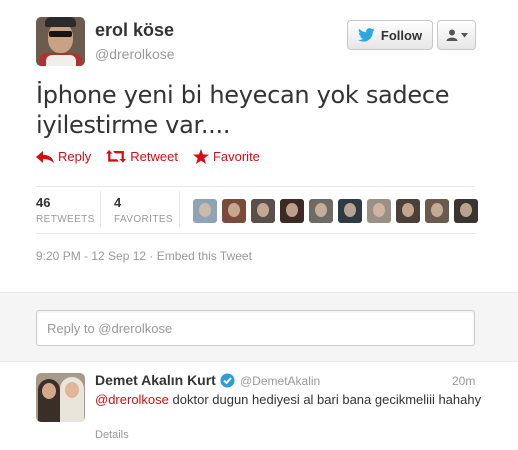 This screenshot has height=450, width=518. Describe the element at coordinates (135, 54) in the screenshot. I see `author-handle: @drerolkose` at that location.